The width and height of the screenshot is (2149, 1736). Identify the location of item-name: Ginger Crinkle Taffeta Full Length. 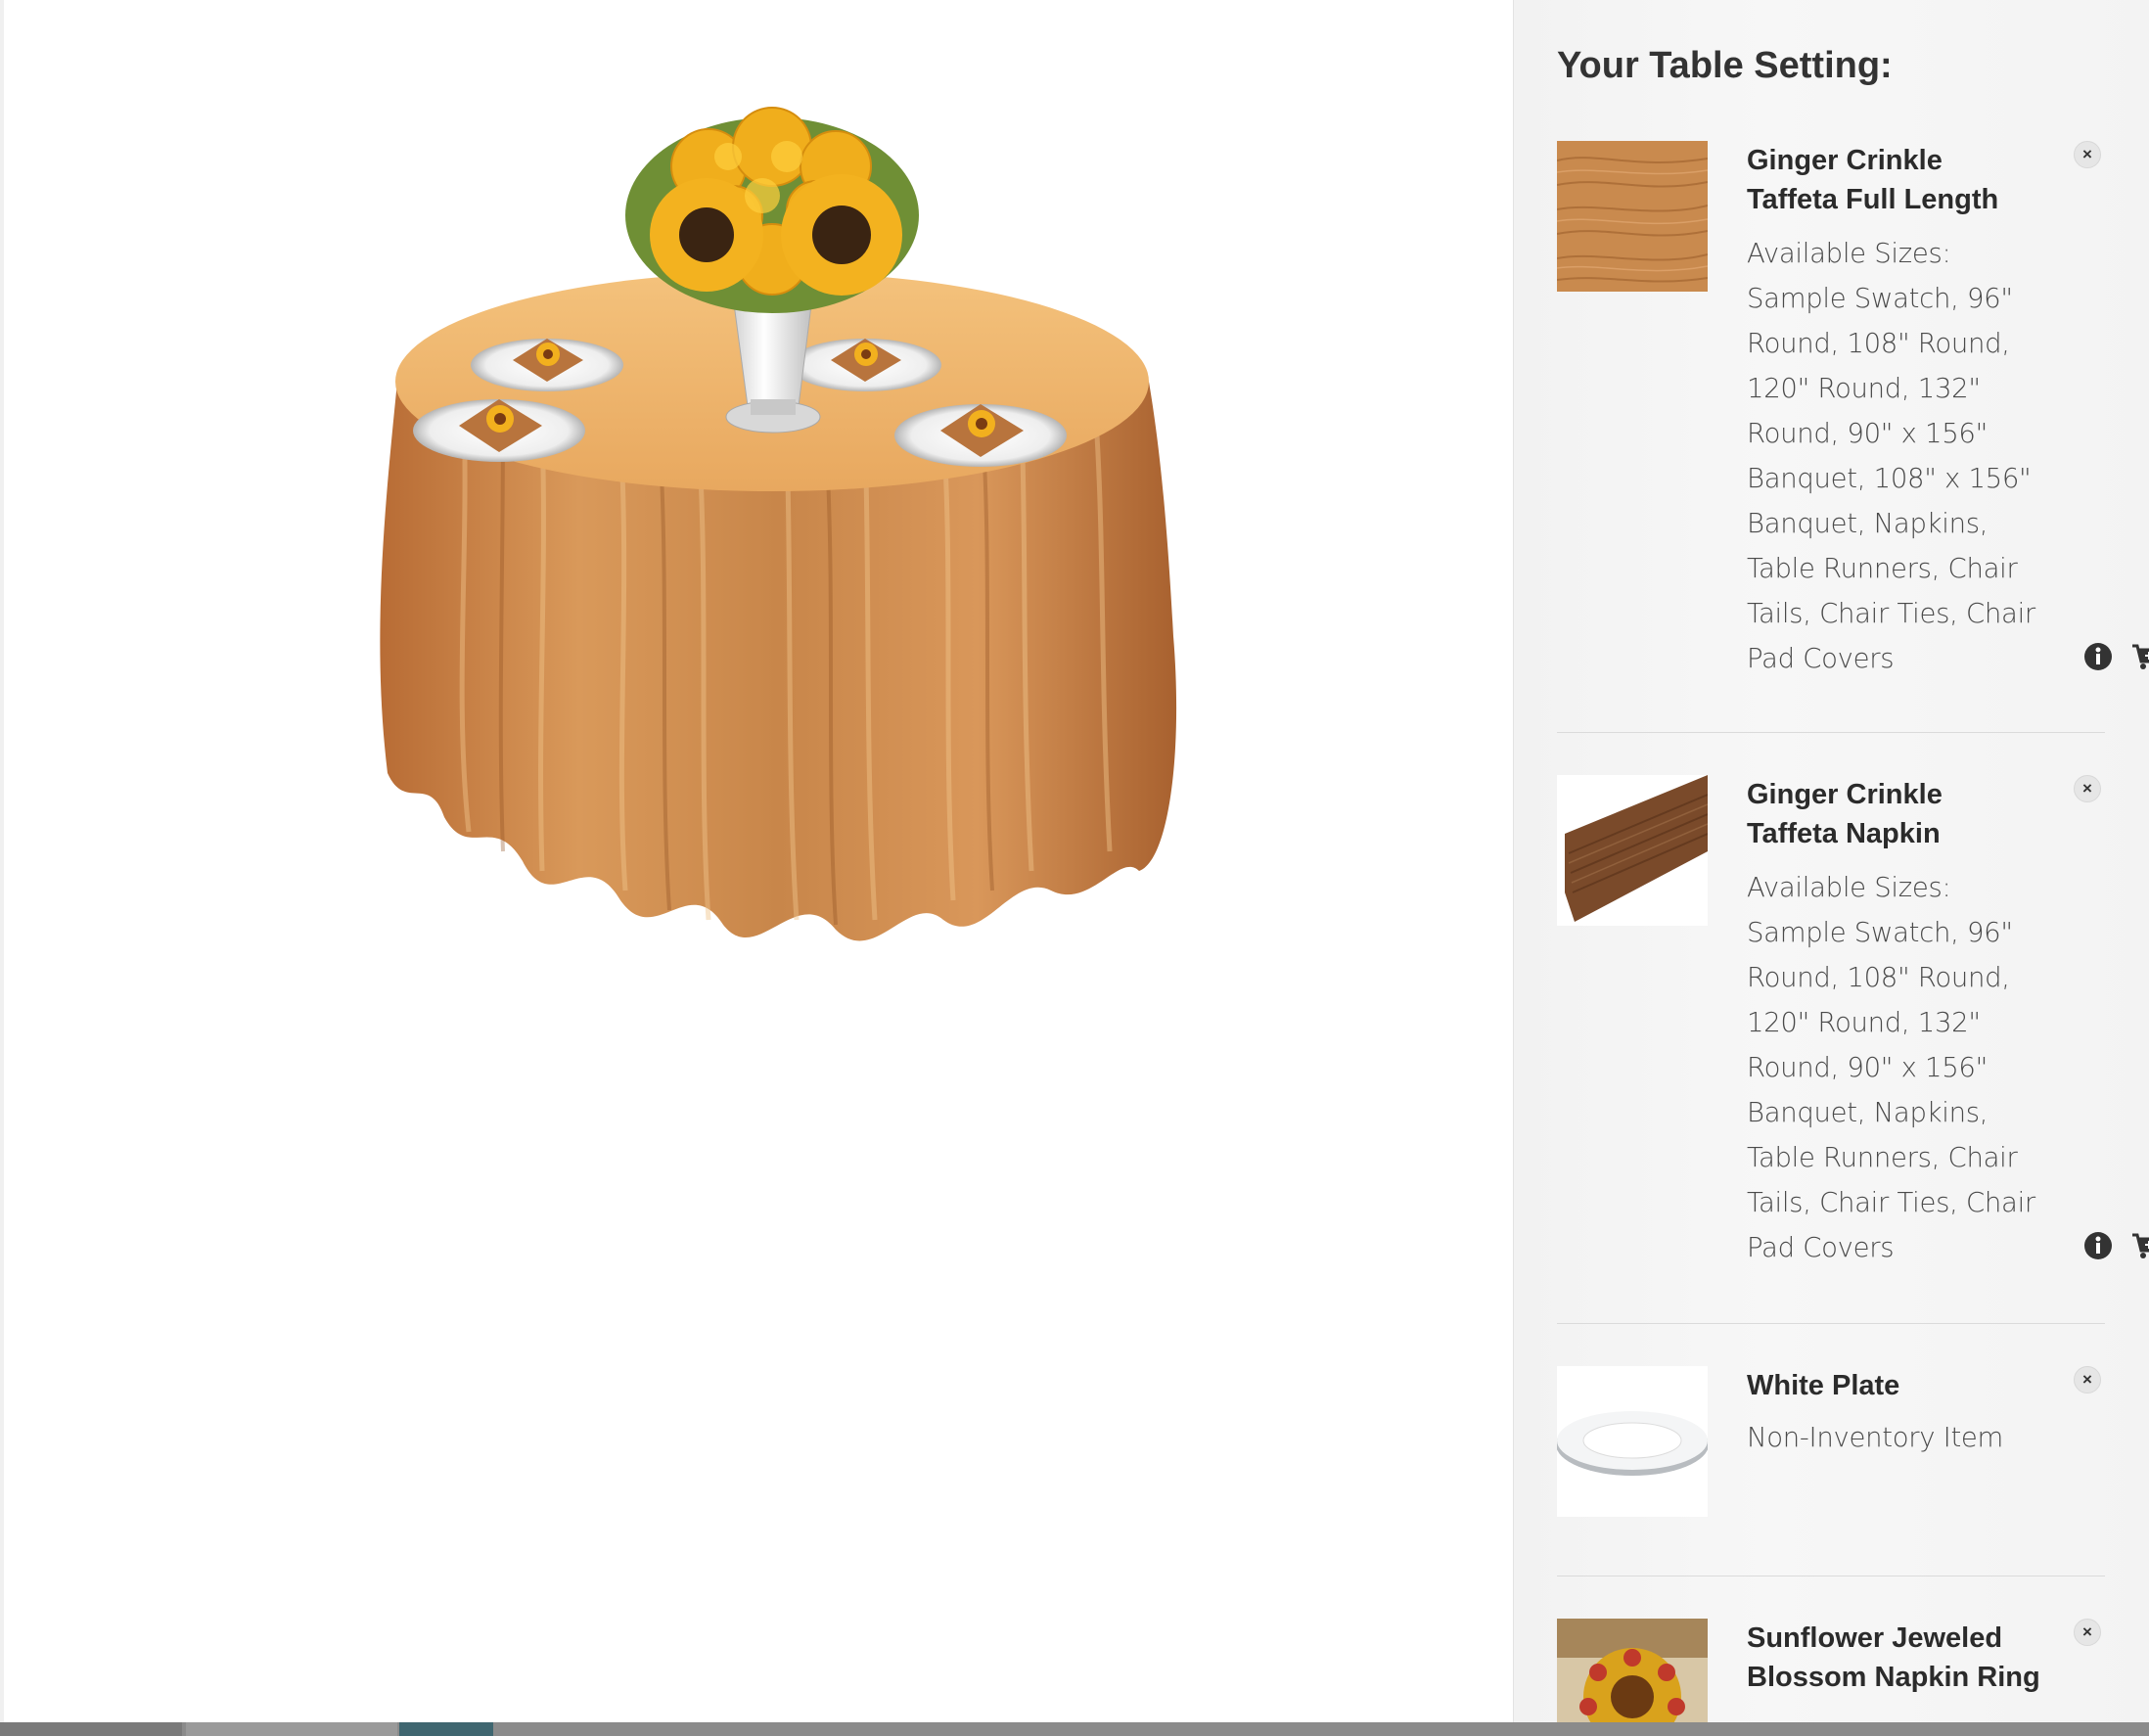
(1873, 180).